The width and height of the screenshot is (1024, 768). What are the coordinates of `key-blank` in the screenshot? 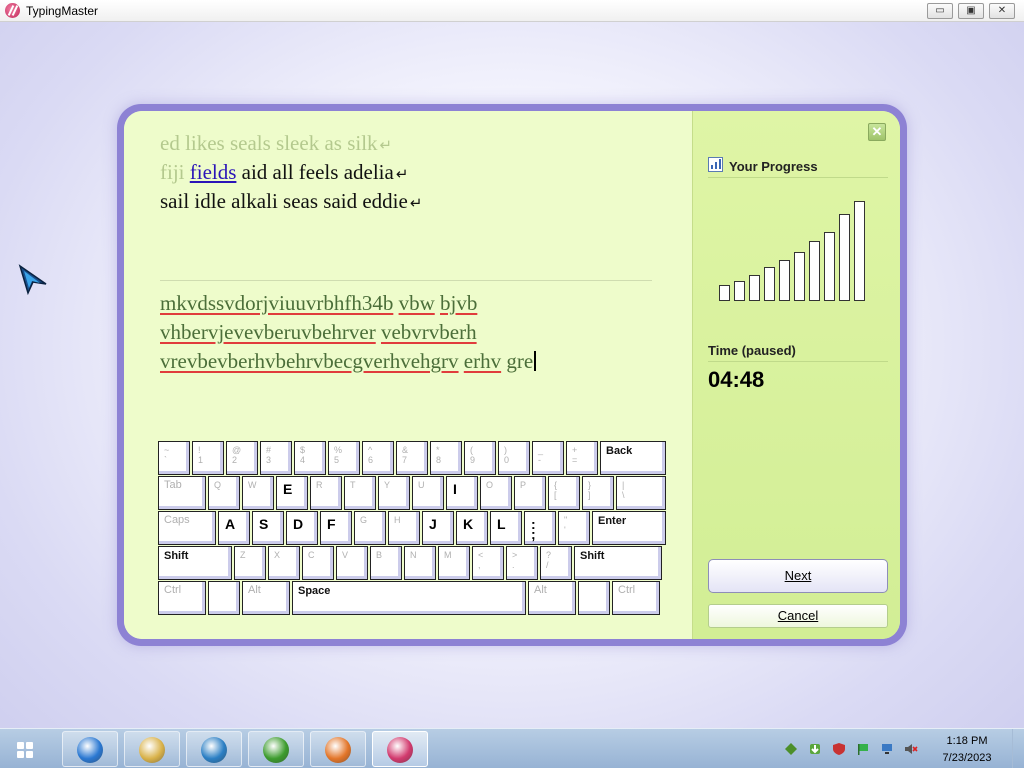 It's located at (594, 598).